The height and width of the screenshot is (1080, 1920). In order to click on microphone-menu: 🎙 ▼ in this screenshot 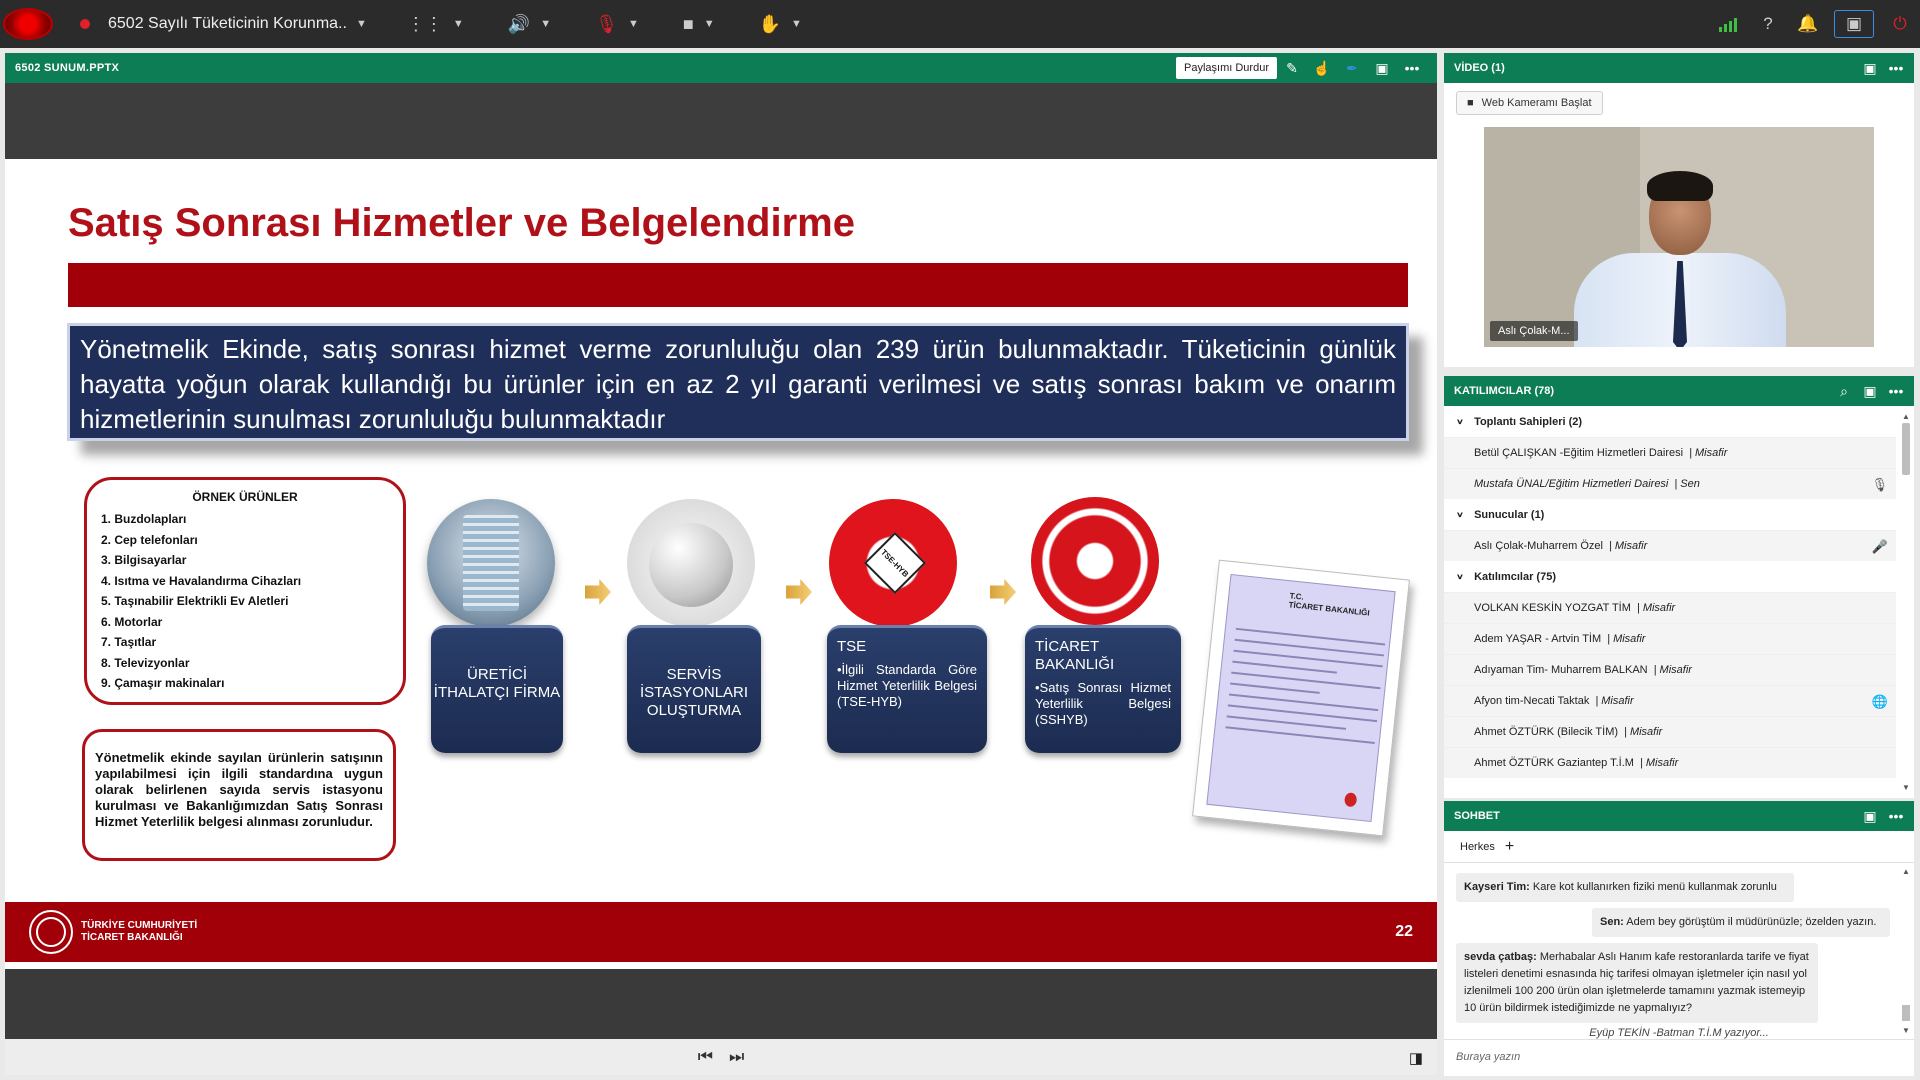, I will do `click(617, 24)`.